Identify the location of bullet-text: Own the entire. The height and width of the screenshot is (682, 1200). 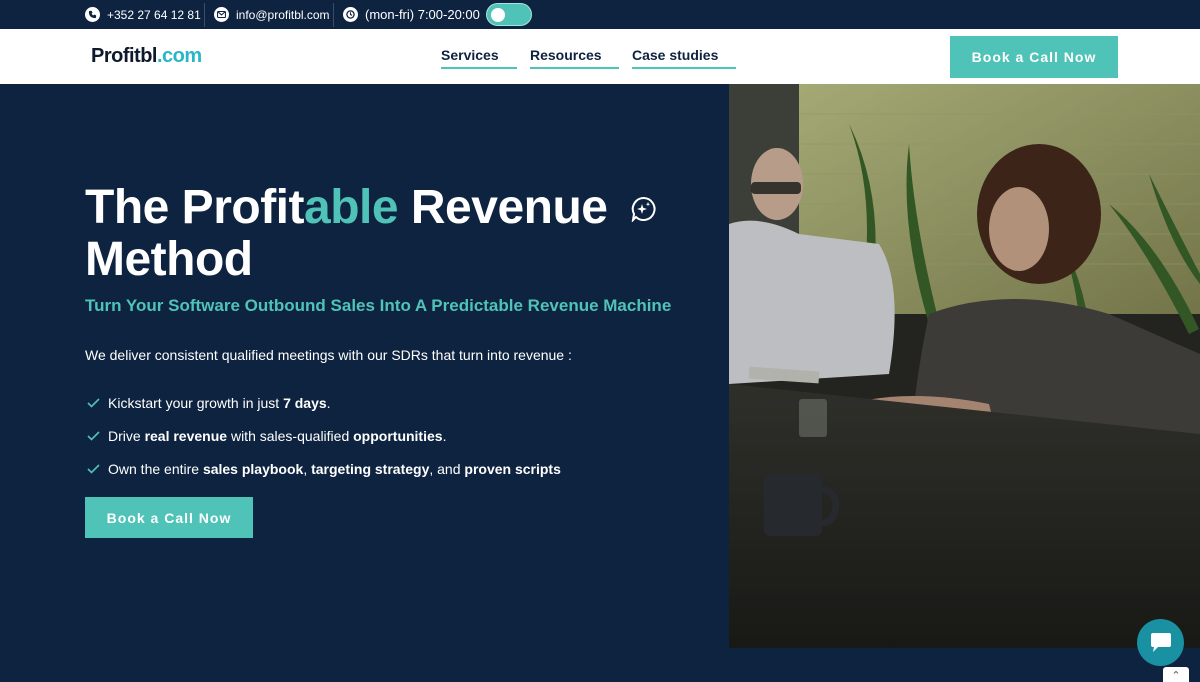
(155, 468).